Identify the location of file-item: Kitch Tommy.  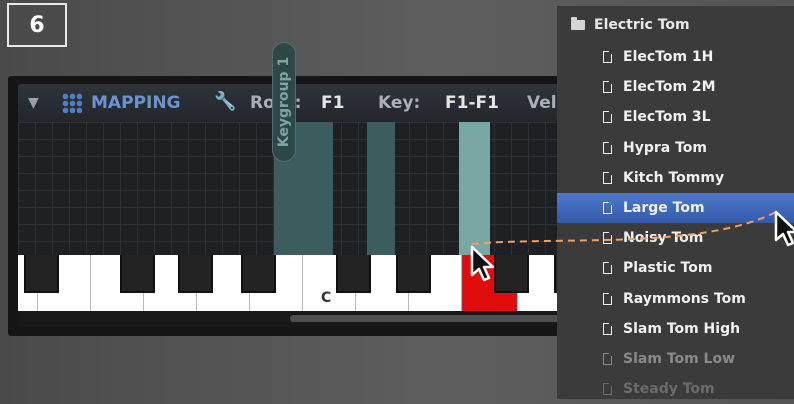
(675, 178).